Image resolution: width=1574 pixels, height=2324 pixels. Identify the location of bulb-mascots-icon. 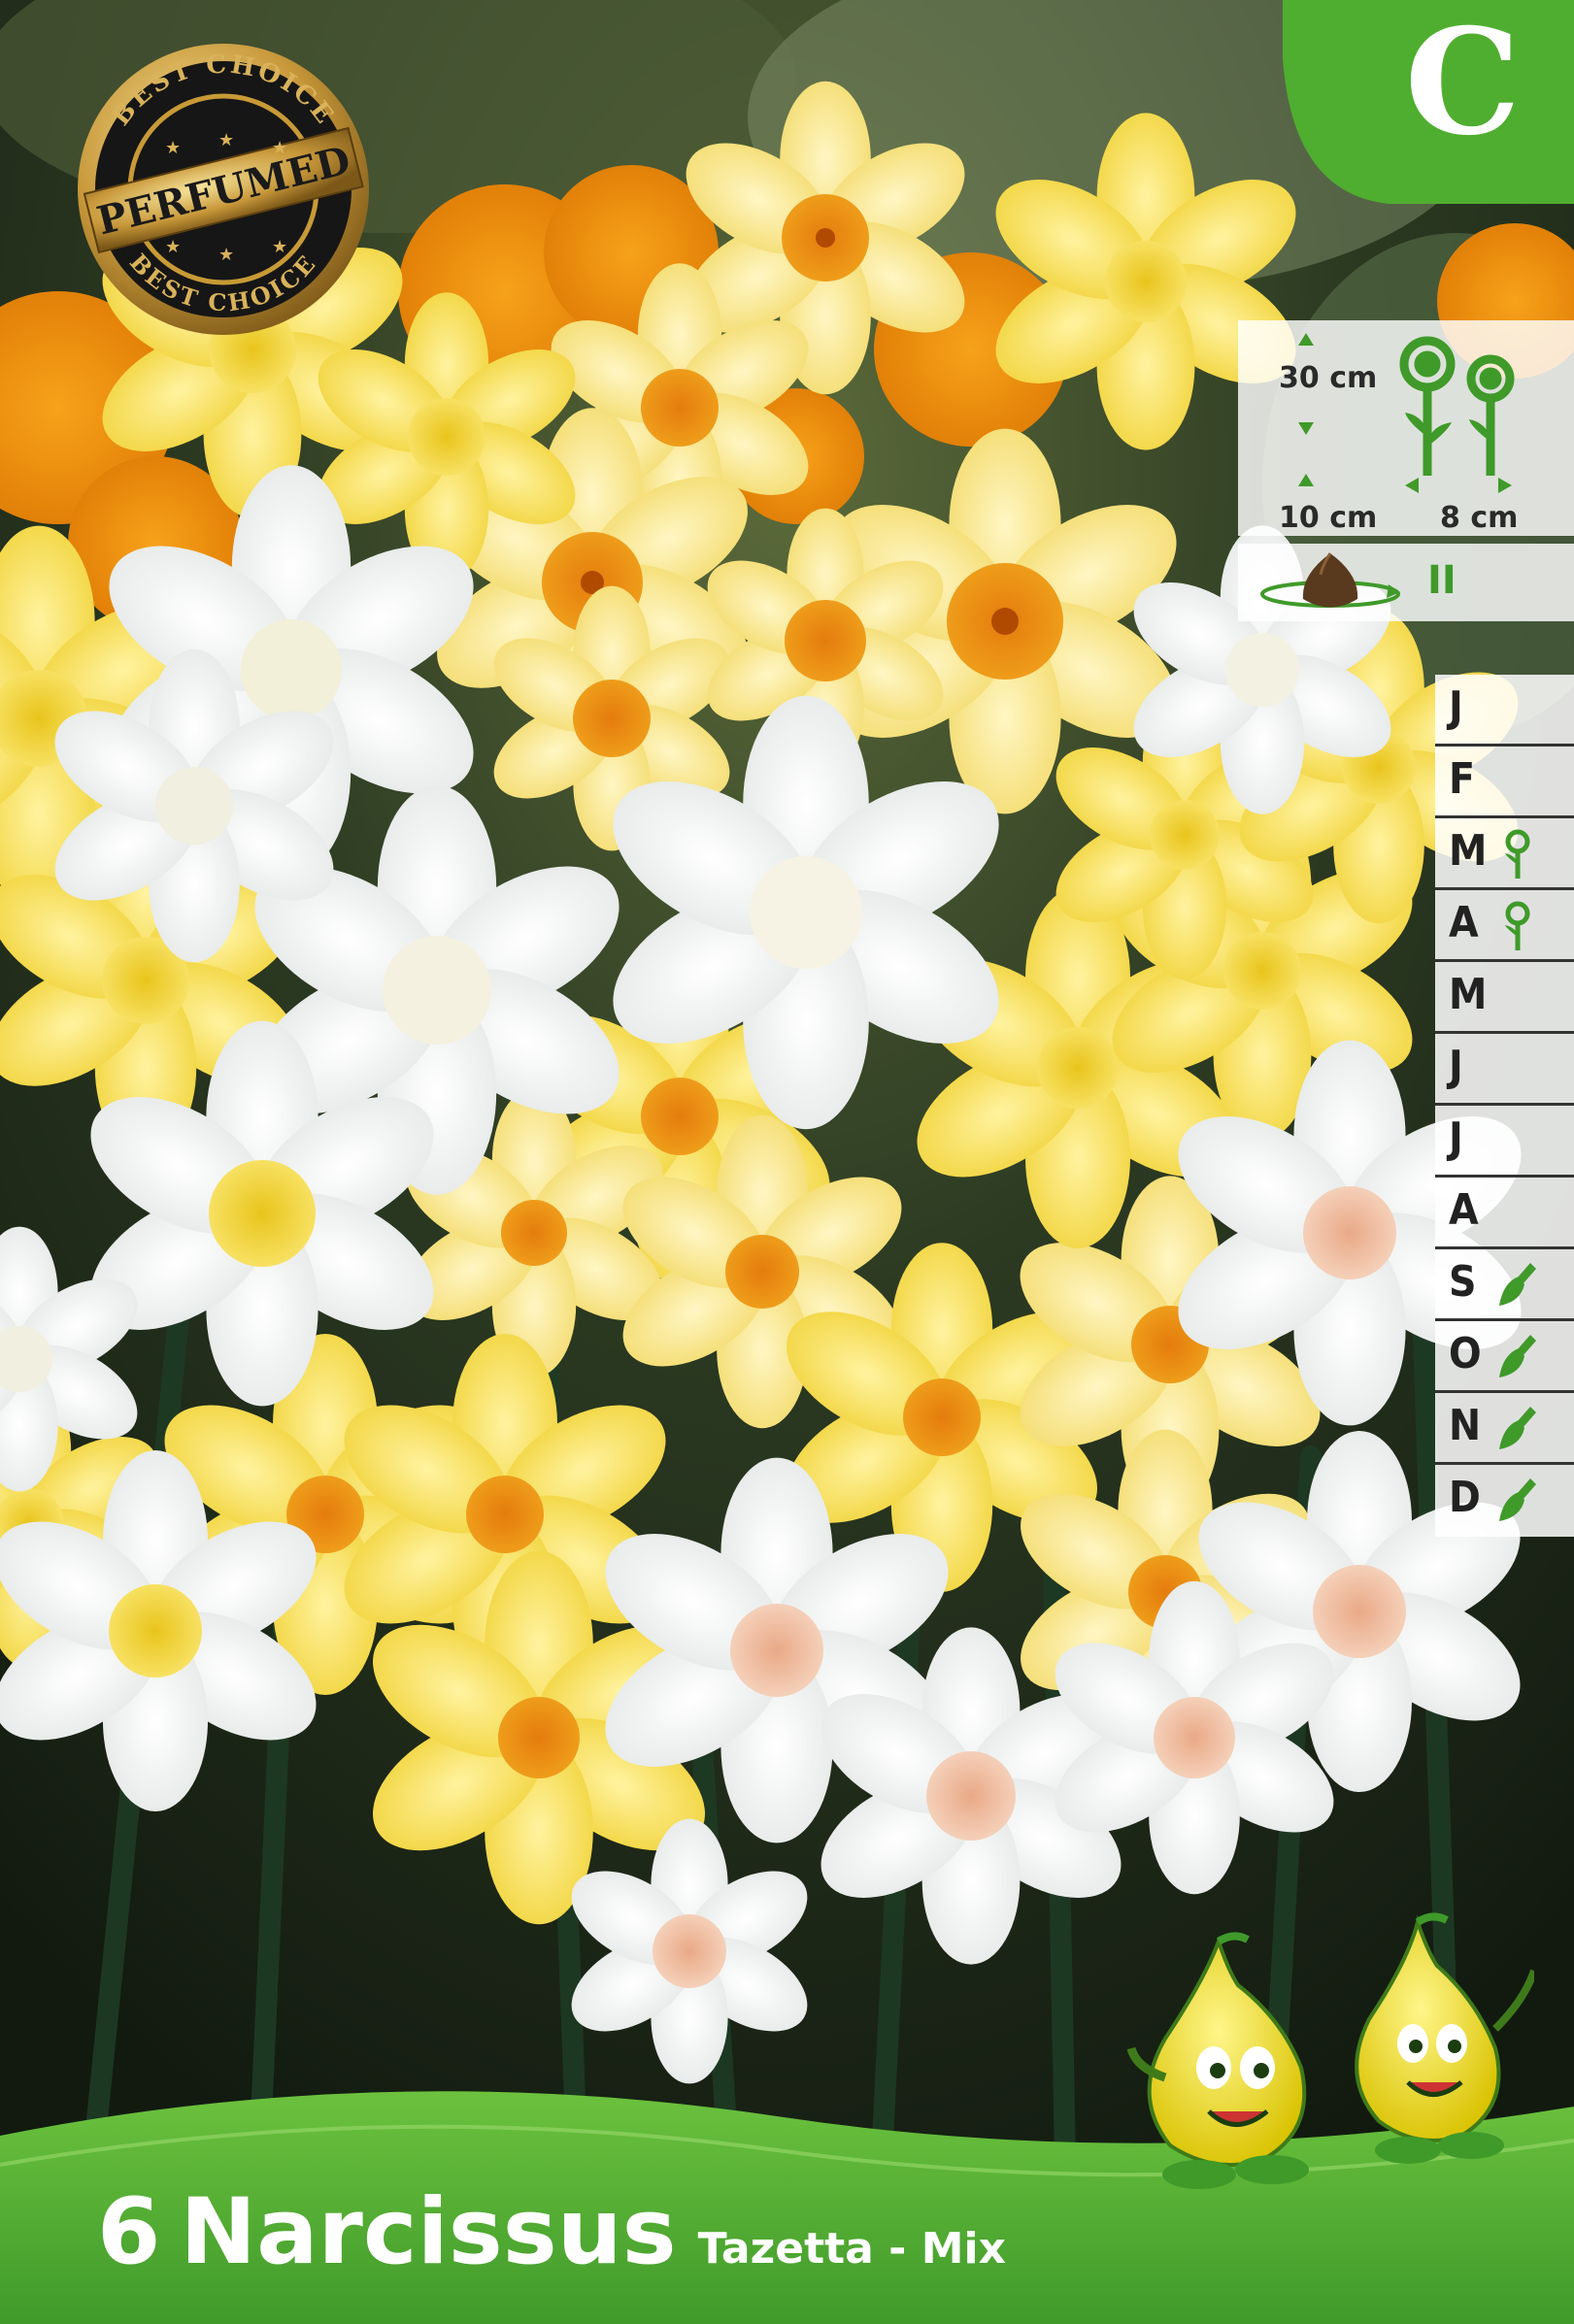
(1330, 2050).